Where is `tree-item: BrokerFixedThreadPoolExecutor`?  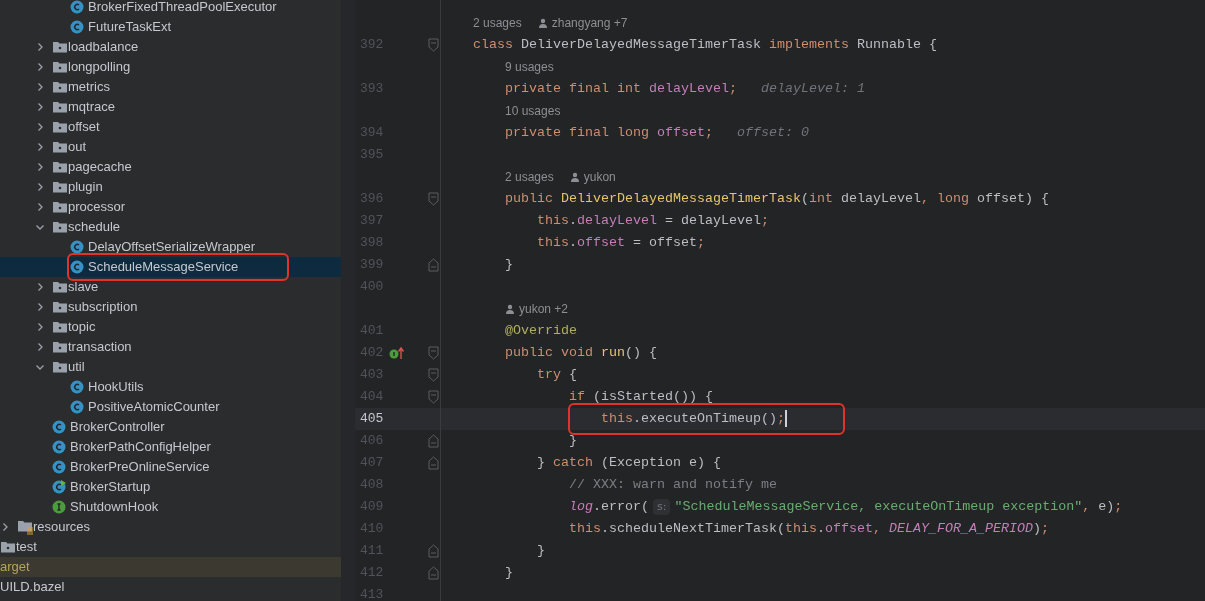
tree-item: BrokerFixedThreadPoolExecutor is located at coordinates (170, 8).